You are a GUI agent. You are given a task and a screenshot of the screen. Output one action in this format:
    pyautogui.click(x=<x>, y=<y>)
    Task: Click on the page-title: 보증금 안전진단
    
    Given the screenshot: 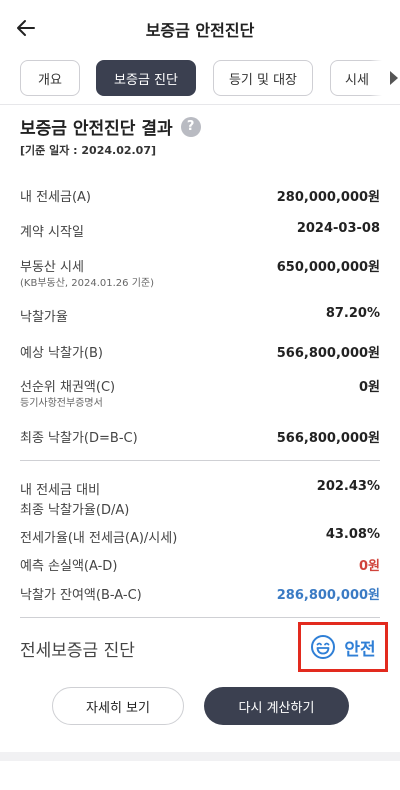 What is the action you would take?
    pyautogui.click(x=200, y=30)
    